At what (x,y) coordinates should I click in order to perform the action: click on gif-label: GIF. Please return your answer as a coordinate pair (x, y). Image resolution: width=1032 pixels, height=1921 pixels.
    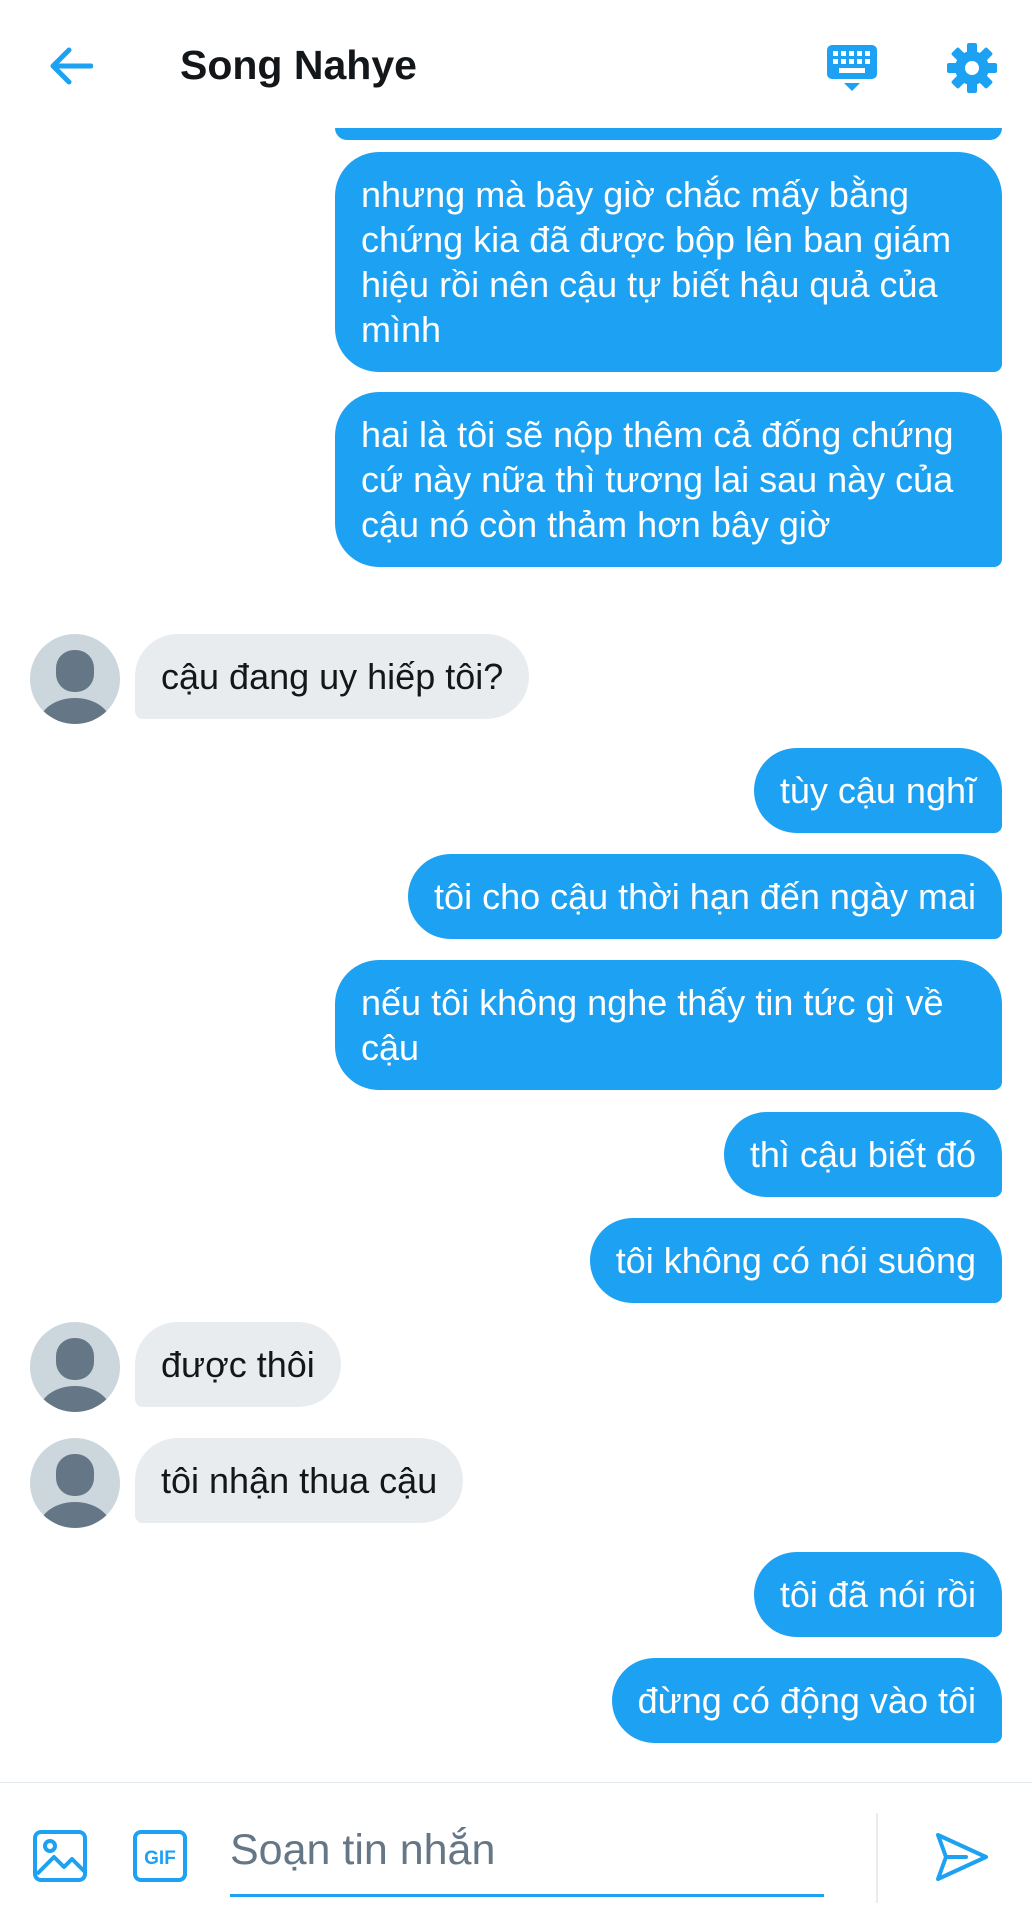
    Looking at the image, I should click on (160, 1858).